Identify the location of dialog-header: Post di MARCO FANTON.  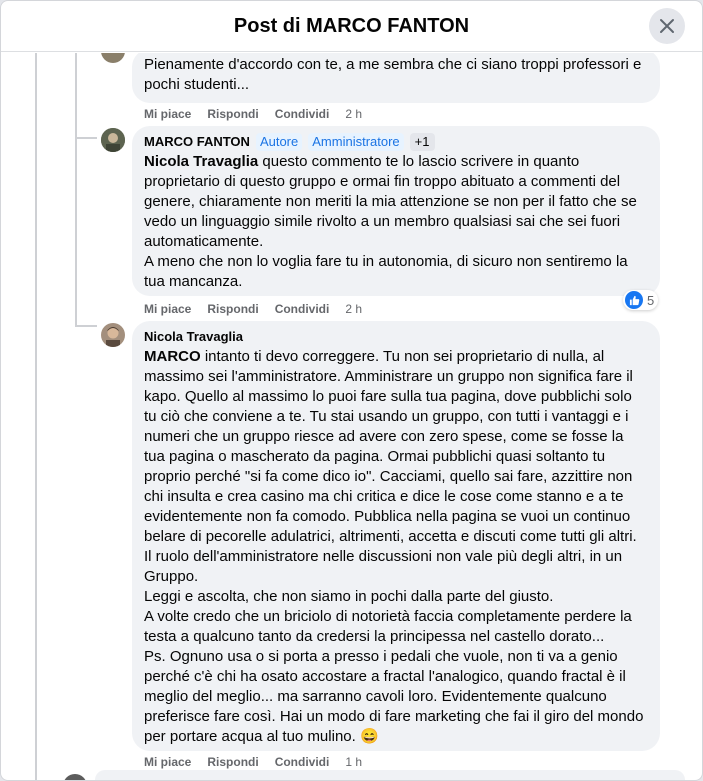
(351, 26).